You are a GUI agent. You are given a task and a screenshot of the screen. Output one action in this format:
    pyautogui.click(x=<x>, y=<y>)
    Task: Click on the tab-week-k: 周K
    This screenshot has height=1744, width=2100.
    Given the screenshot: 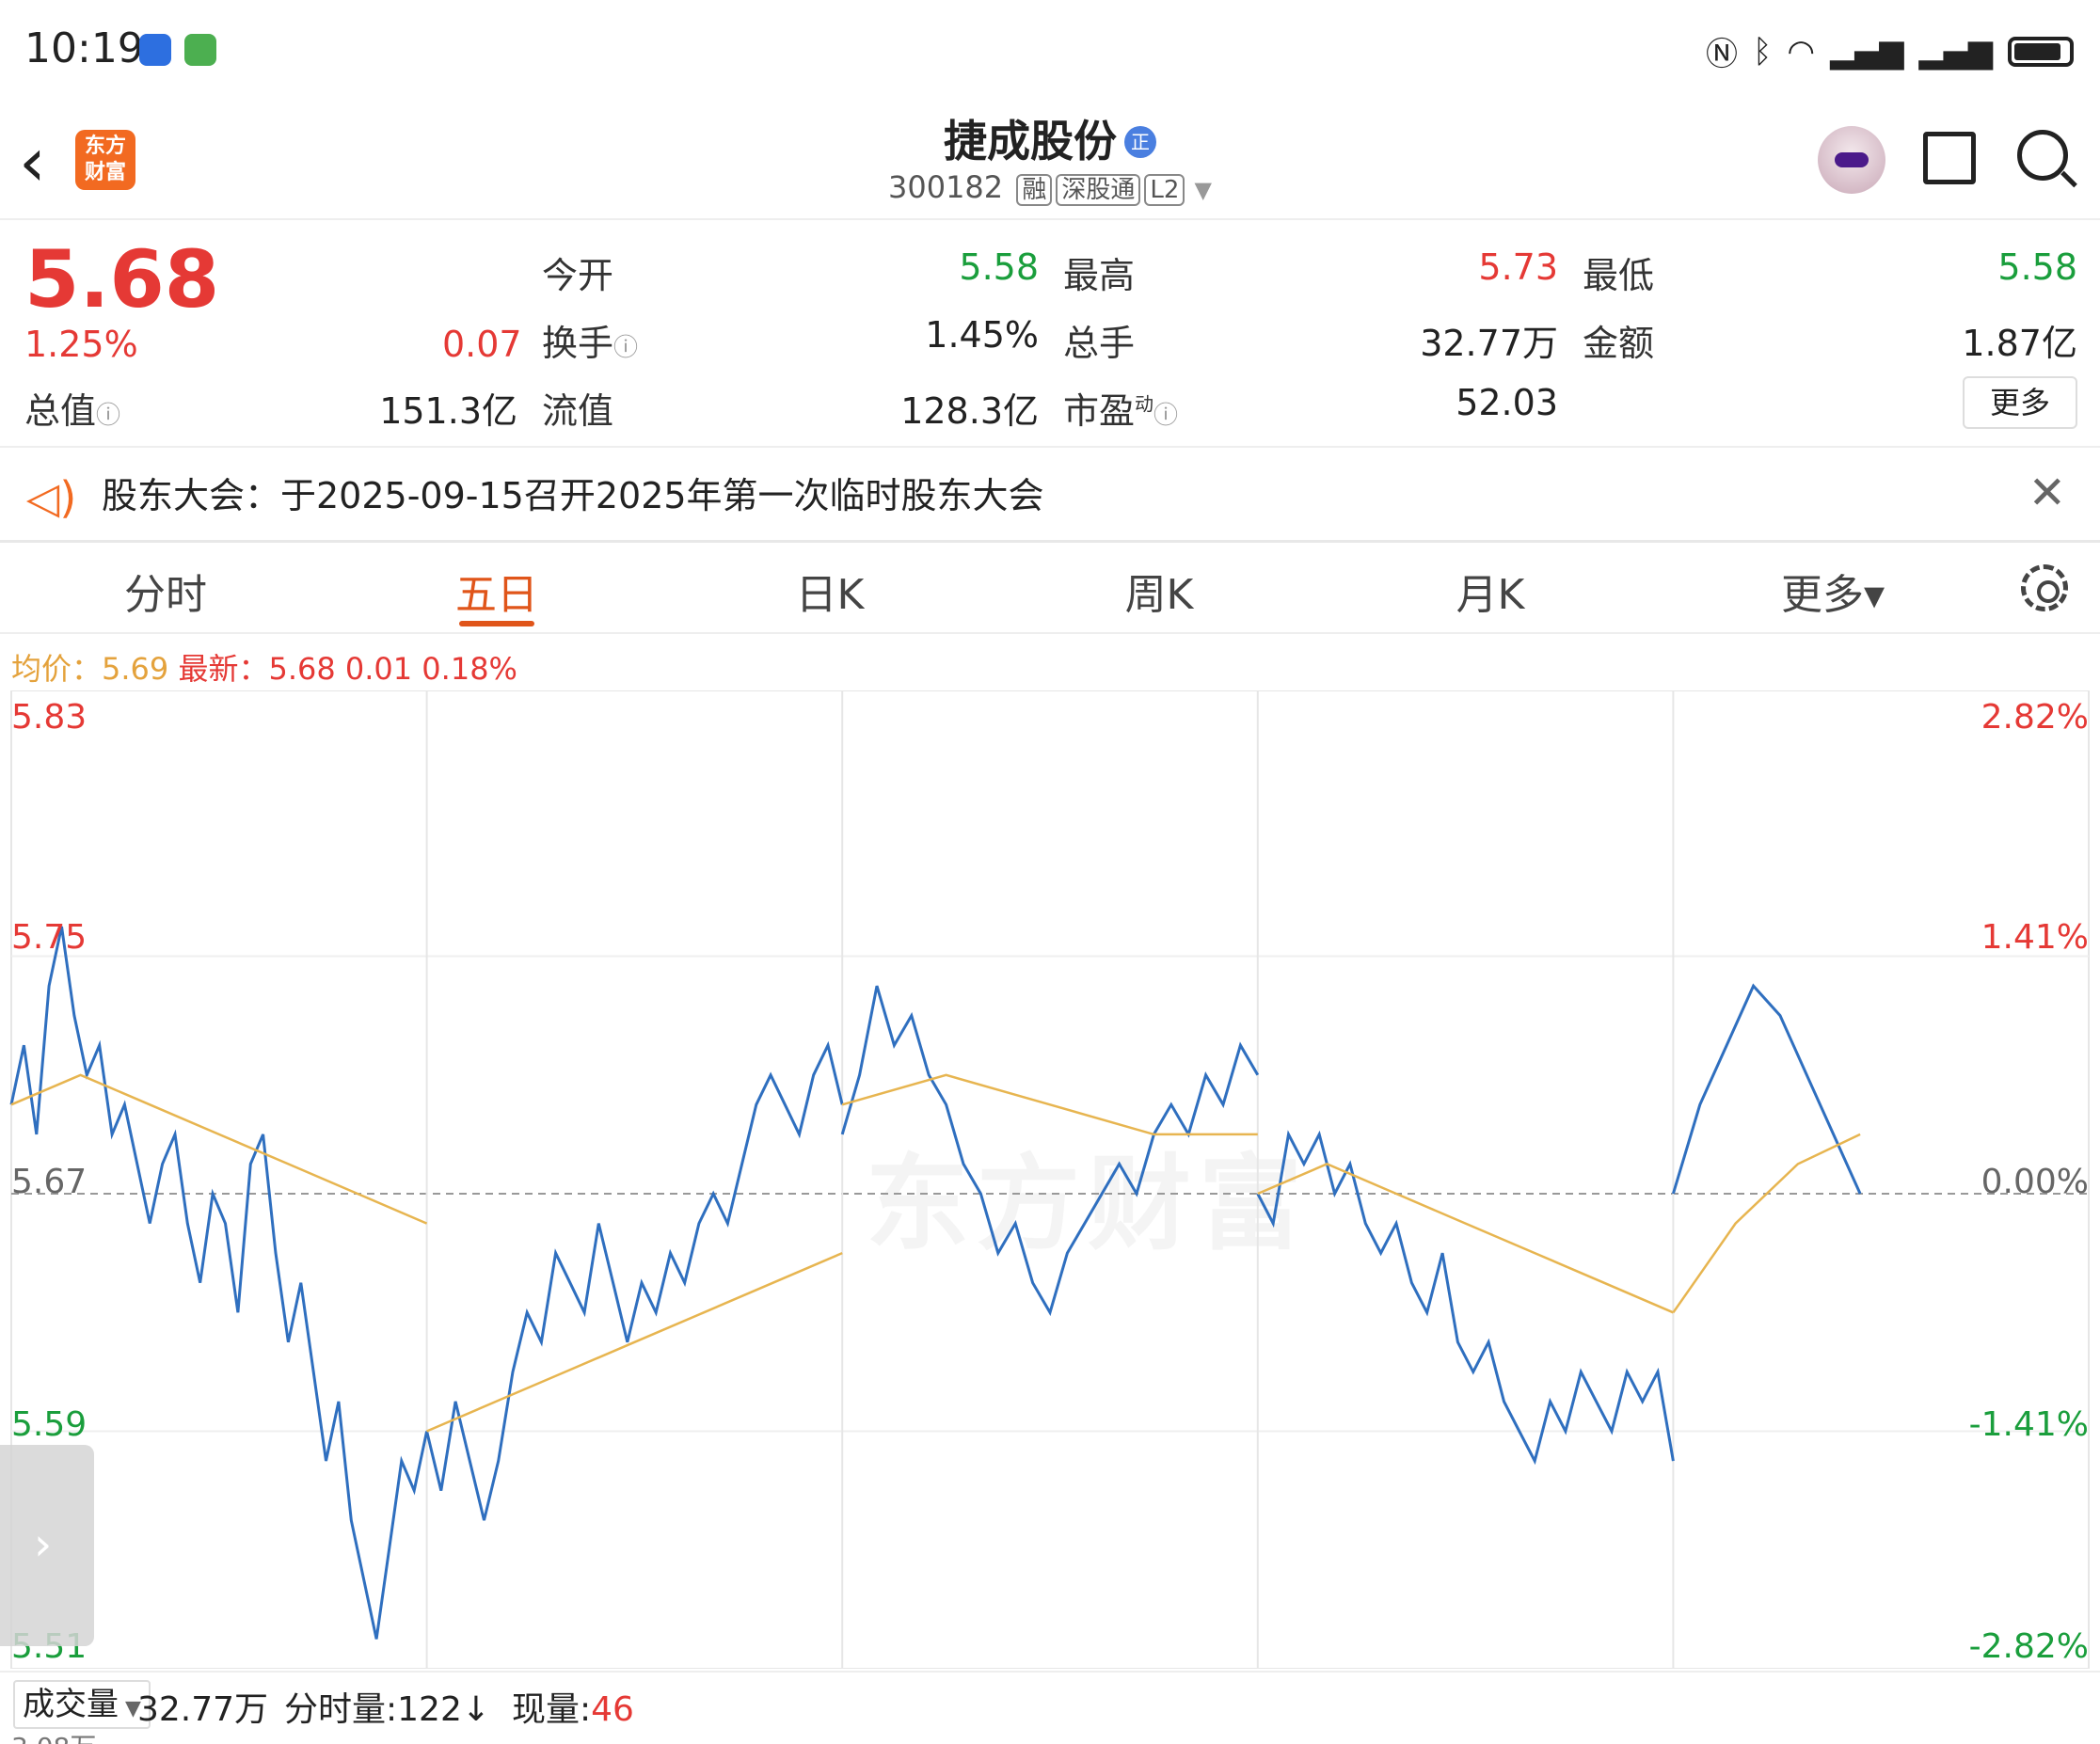 What is the action you would take?
    pyautogui.click(x=1159, y=591)
    